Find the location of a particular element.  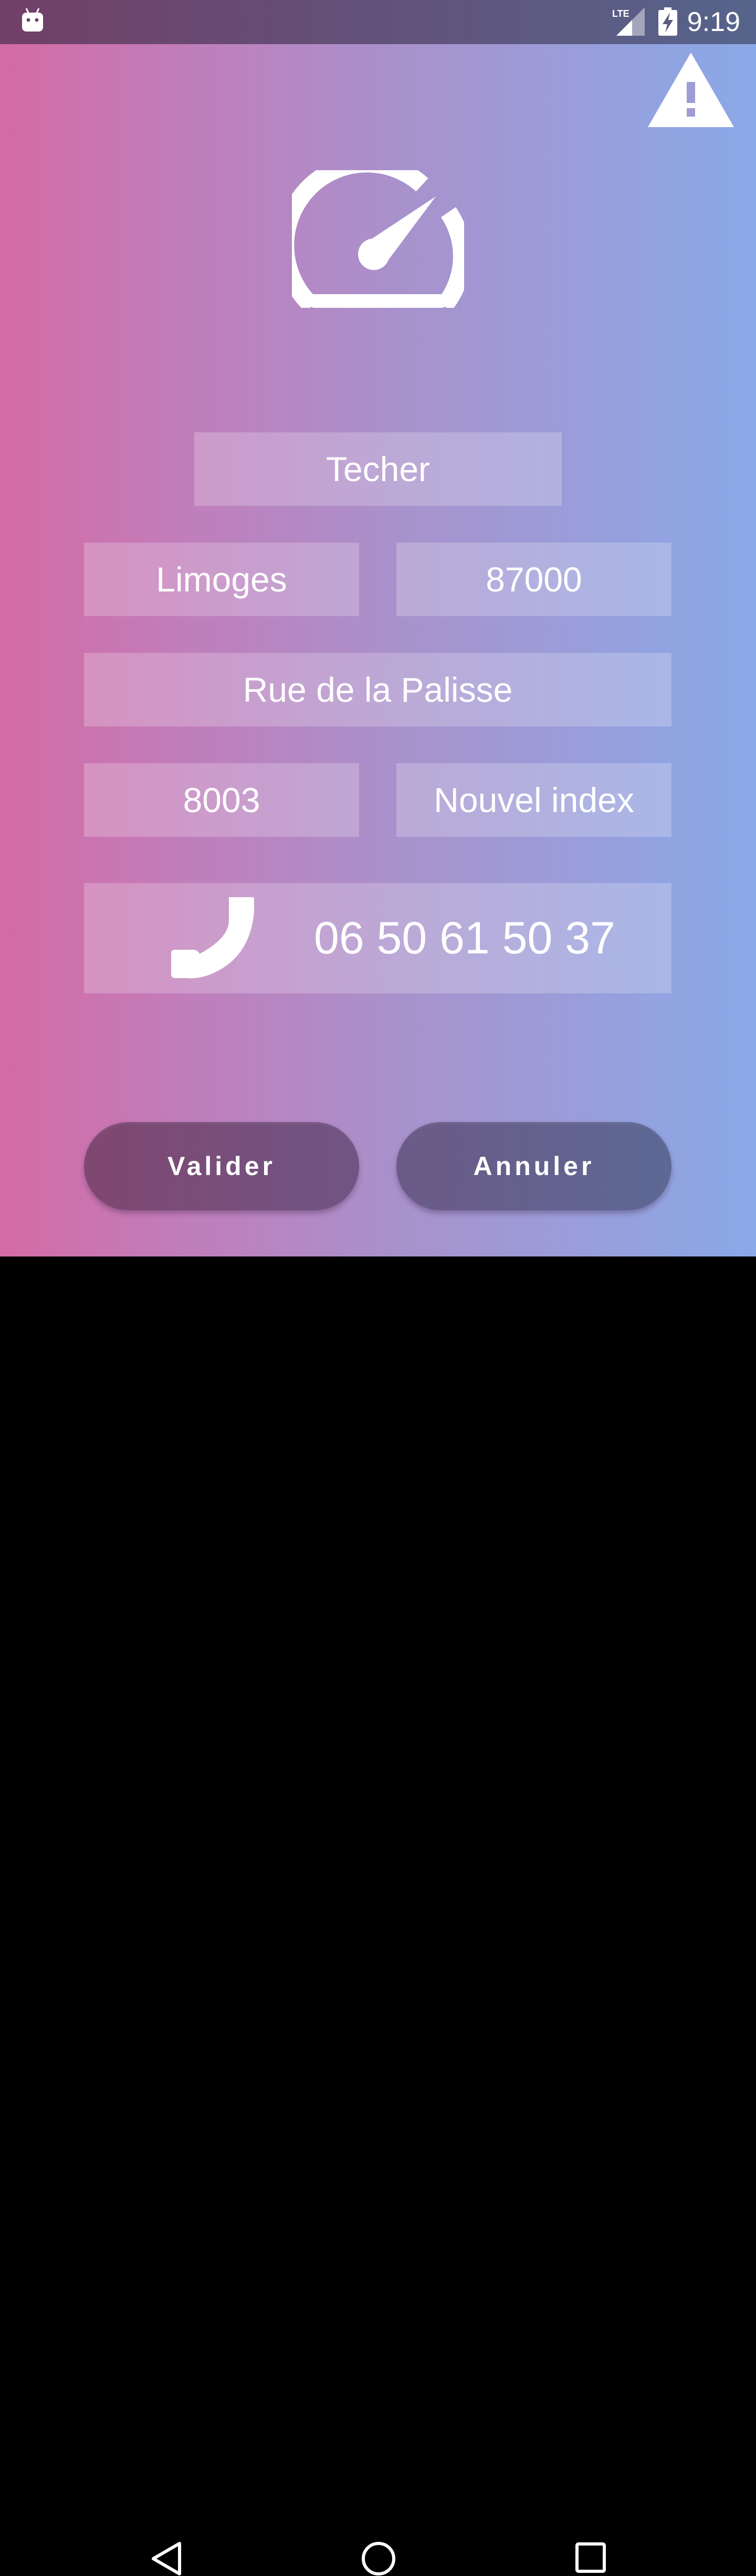

recents-icon is located at coordinates (590, 2557).